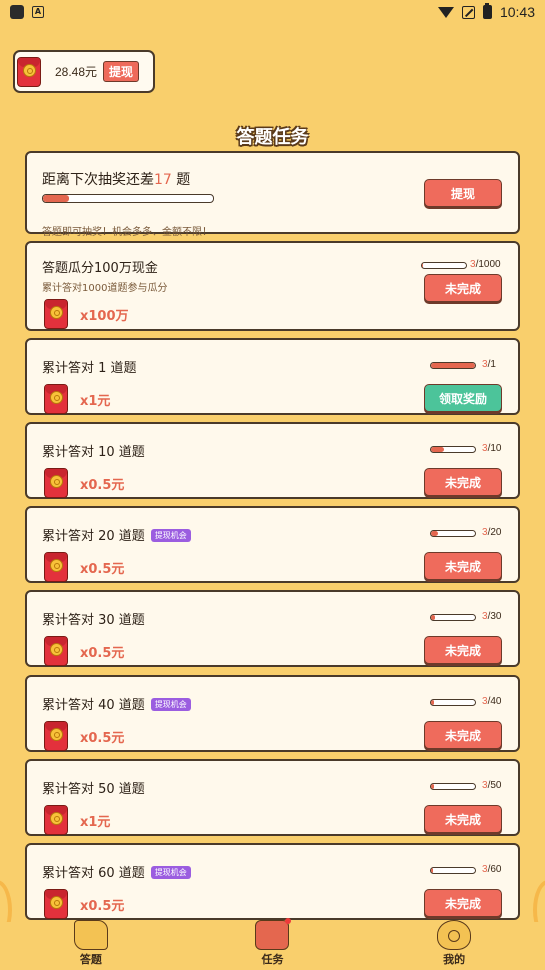  Describe the element at coordinates (76, 72) in the screenshot. I see `wallet-amount: 28.48元` at that location.